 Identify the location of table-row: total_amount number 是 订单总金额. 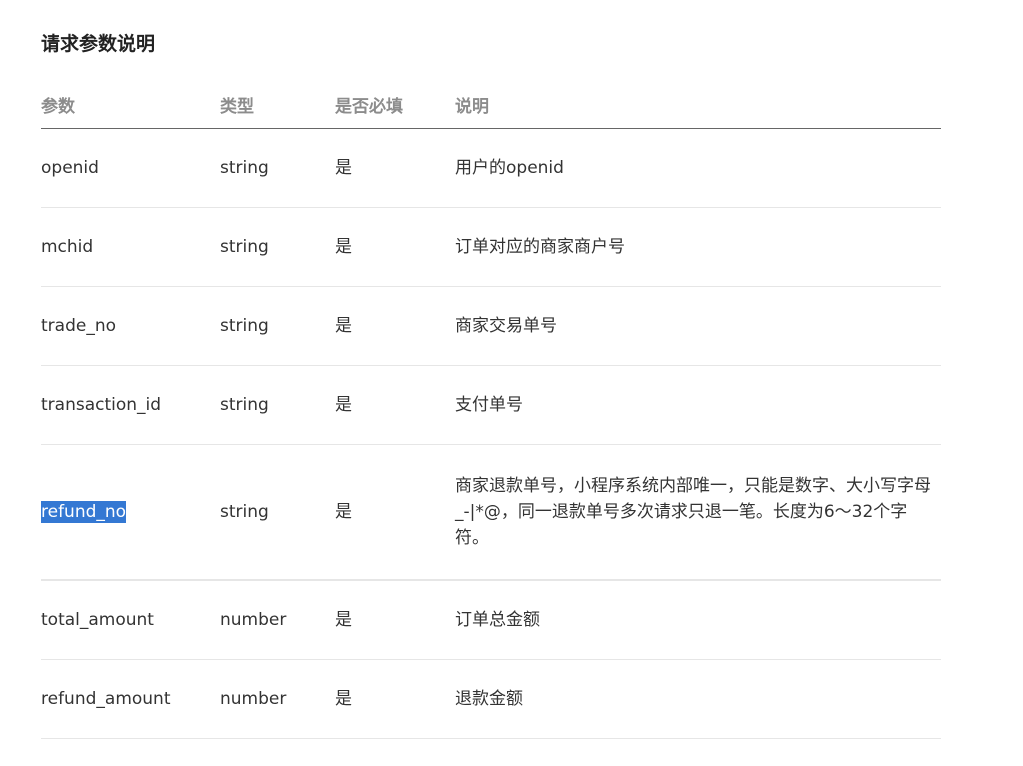
(491, 620).